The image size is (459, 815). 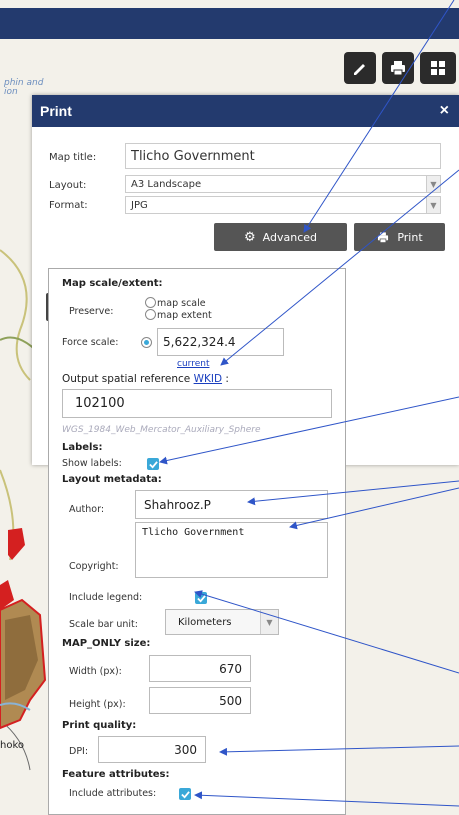 I want to click on include-attributes-checkbox, so click(x=185, y=794).